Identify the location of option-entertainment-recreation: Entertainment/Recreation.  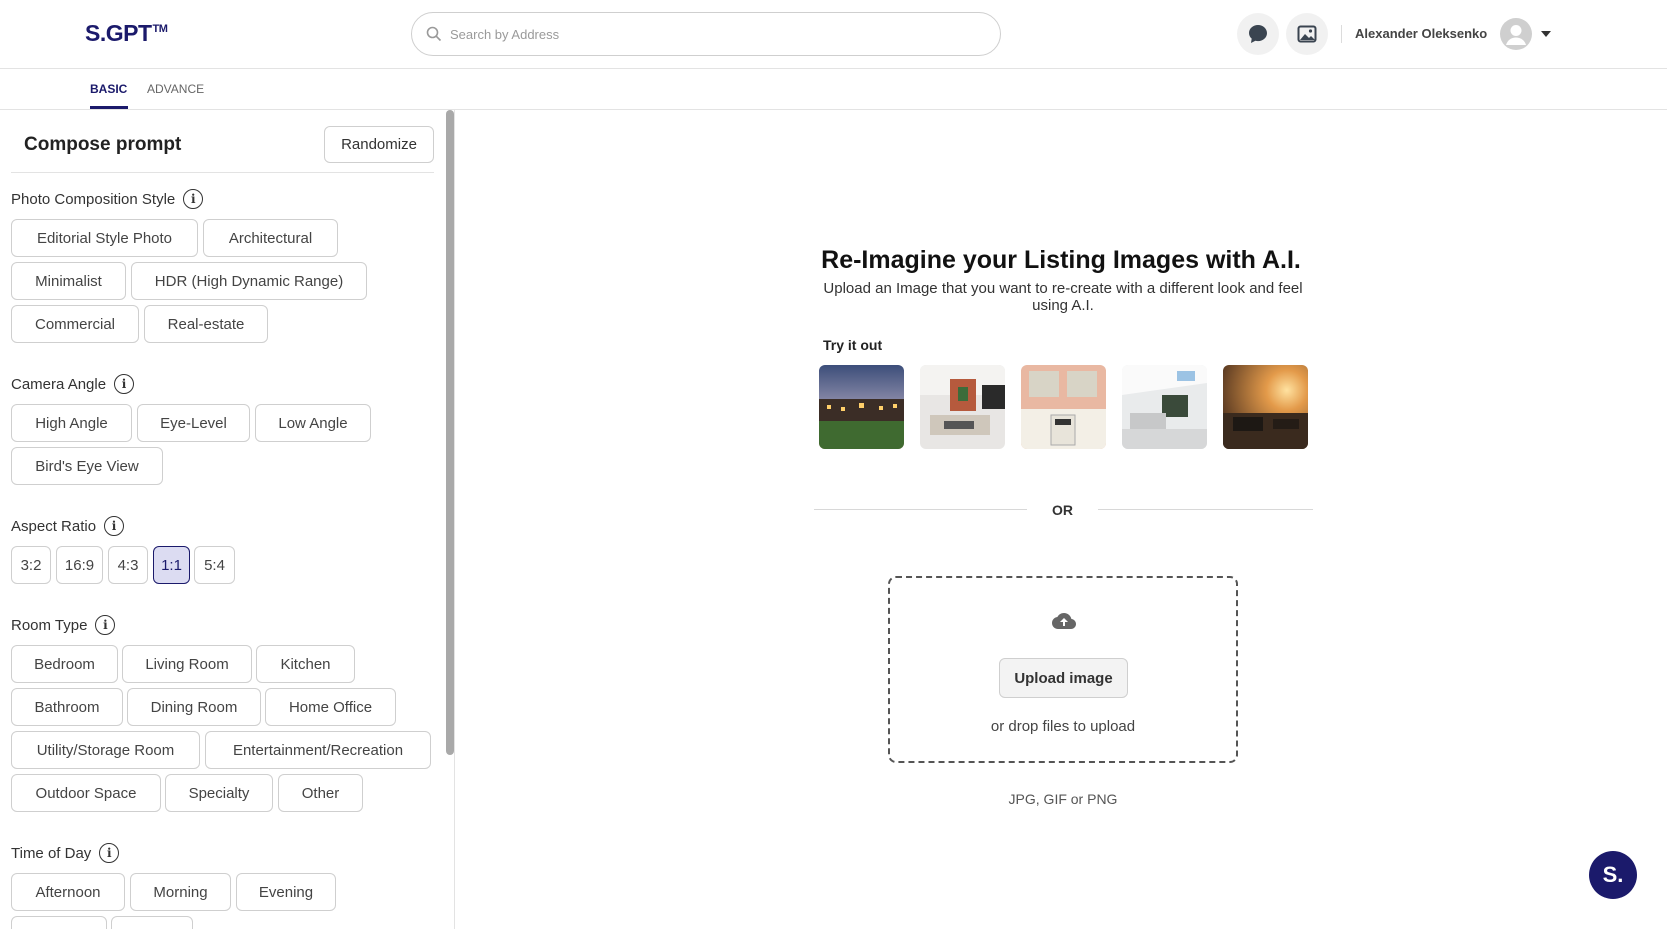
(318, 750).